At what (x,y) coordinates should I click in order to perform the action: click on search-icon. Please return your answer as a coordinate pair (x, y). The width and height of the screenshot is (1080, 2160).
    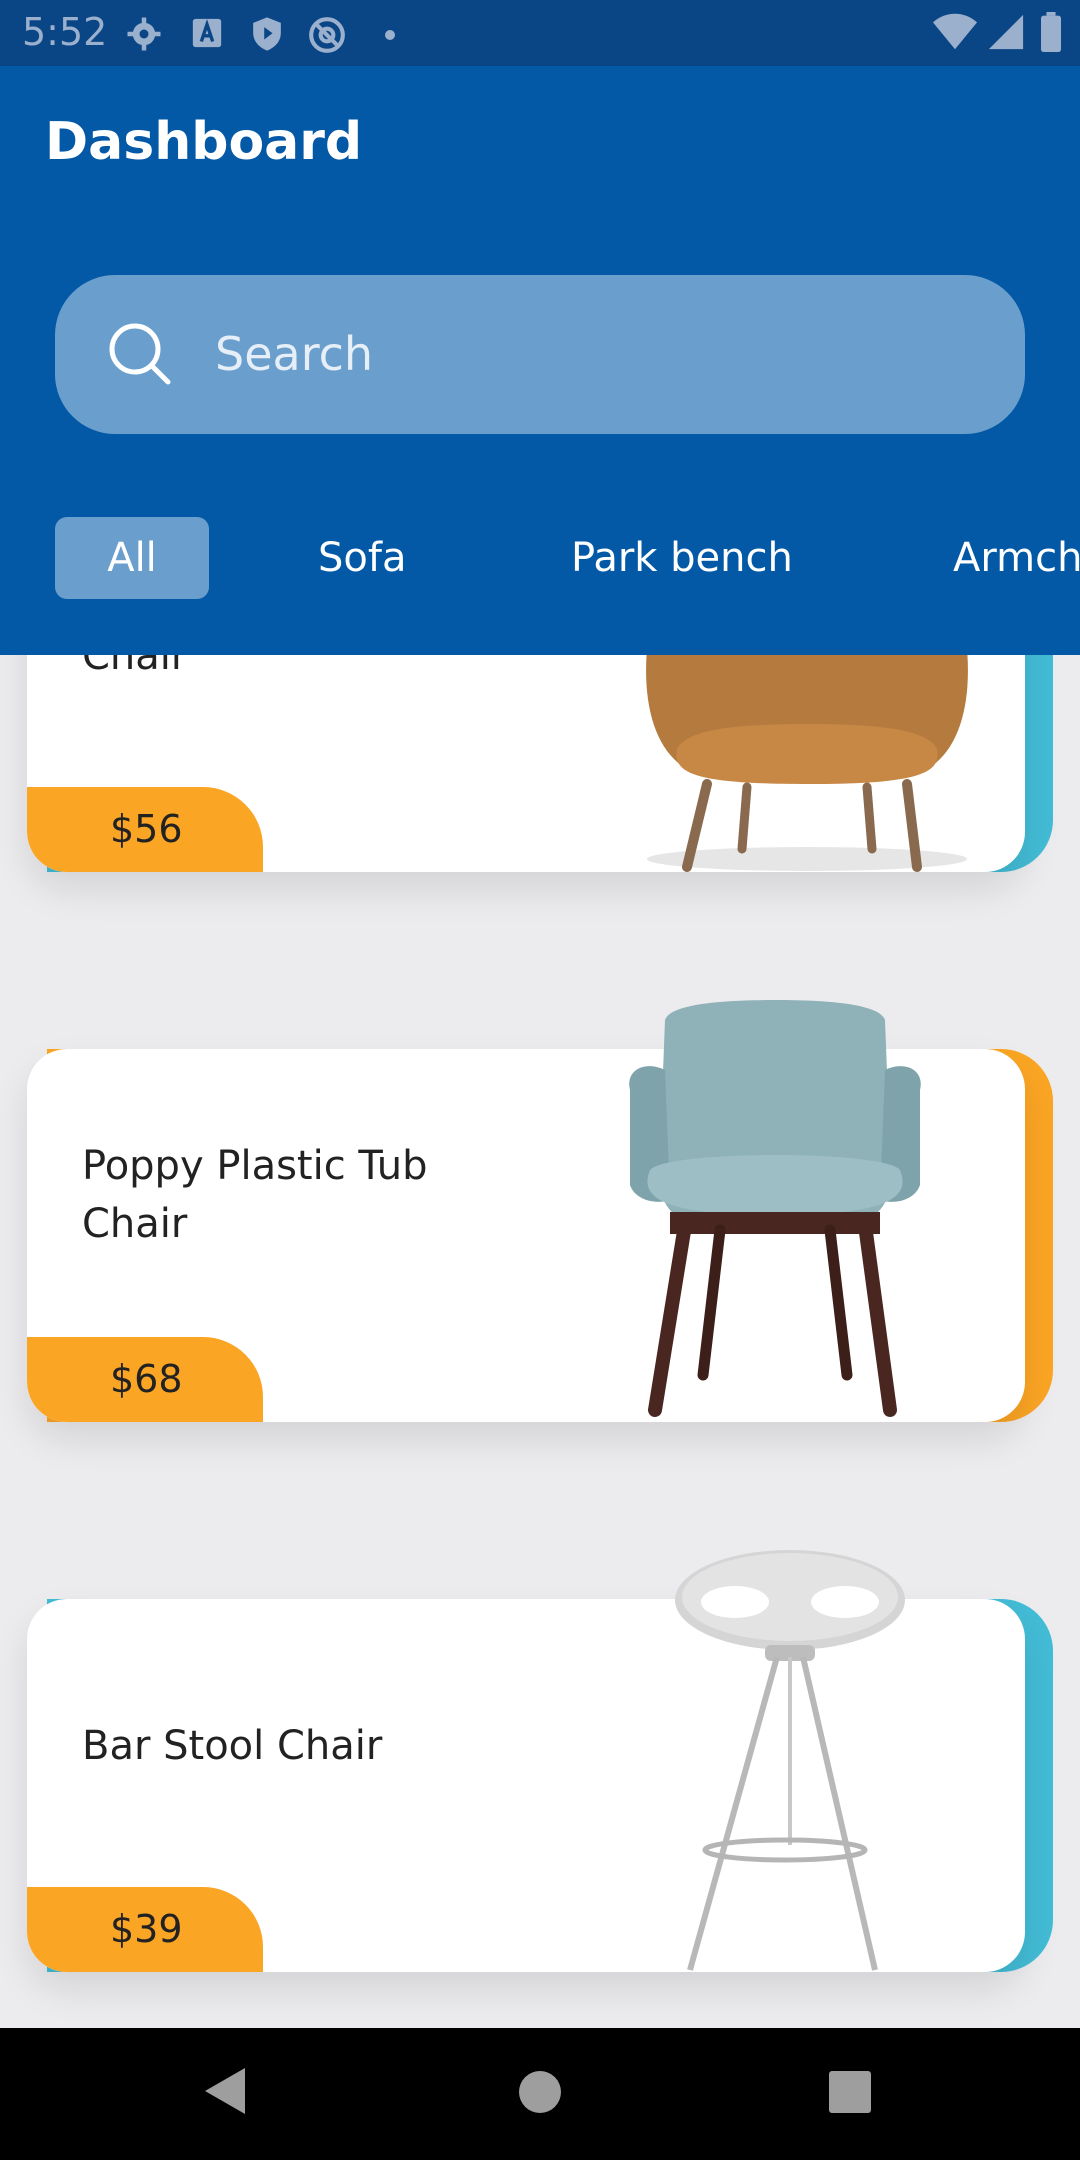
    Looking at the image, I should click on (140, 356).